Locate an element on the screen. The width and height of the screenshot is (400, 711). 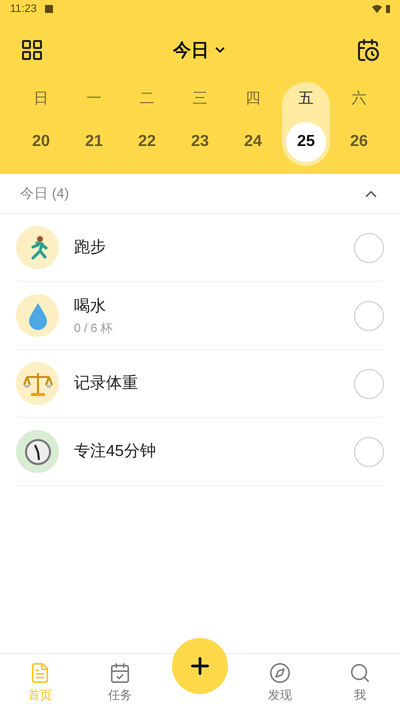
nav-tab: 任务 is located at coordinates (120, 683).